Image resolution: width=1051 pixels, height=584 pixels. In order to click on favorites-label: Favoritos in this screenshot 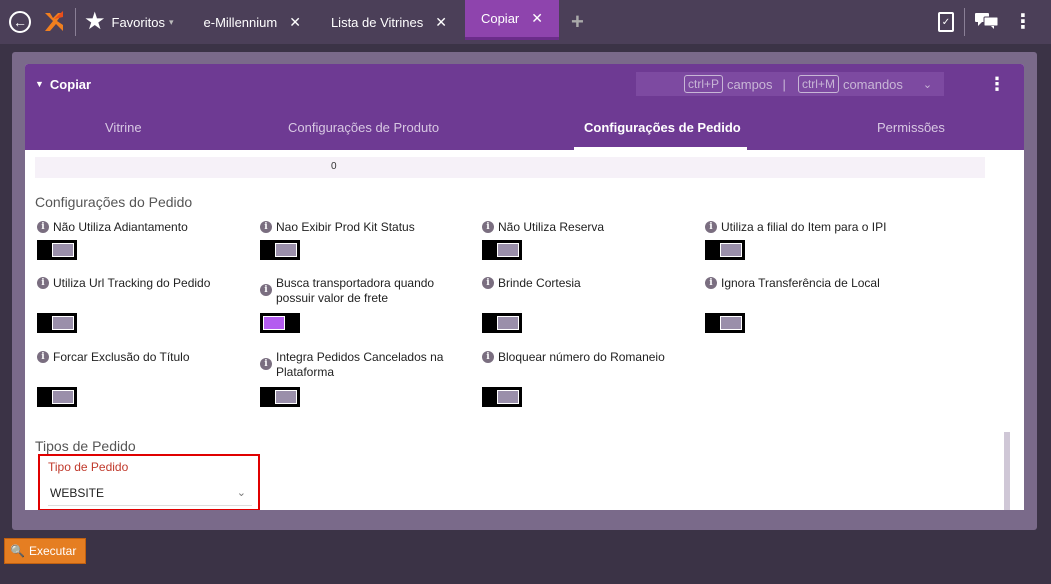, I will do `click(138, 22)`.